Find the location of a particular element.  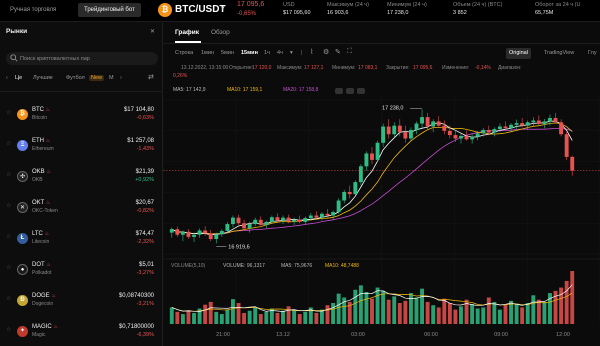

coin-row-btc: ☆ ₿ BTC ♨ Bitcoin $17 104,80 -0,63% is located at coordinates (81, 116).